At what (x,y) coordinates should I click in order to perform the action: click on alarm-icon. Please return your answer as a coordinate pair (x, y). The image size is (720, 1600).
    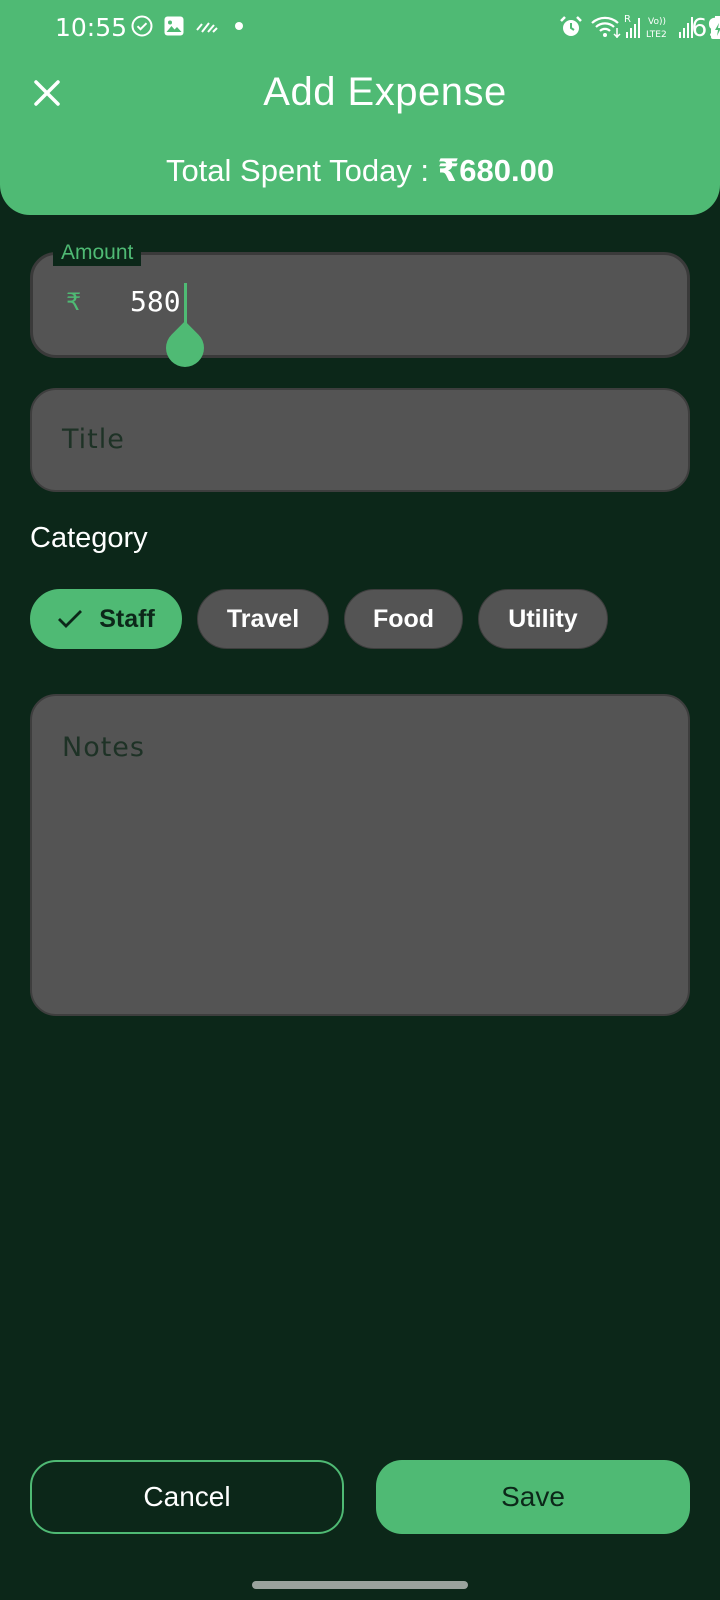
    Looking at the image, I should click on (571, 29).